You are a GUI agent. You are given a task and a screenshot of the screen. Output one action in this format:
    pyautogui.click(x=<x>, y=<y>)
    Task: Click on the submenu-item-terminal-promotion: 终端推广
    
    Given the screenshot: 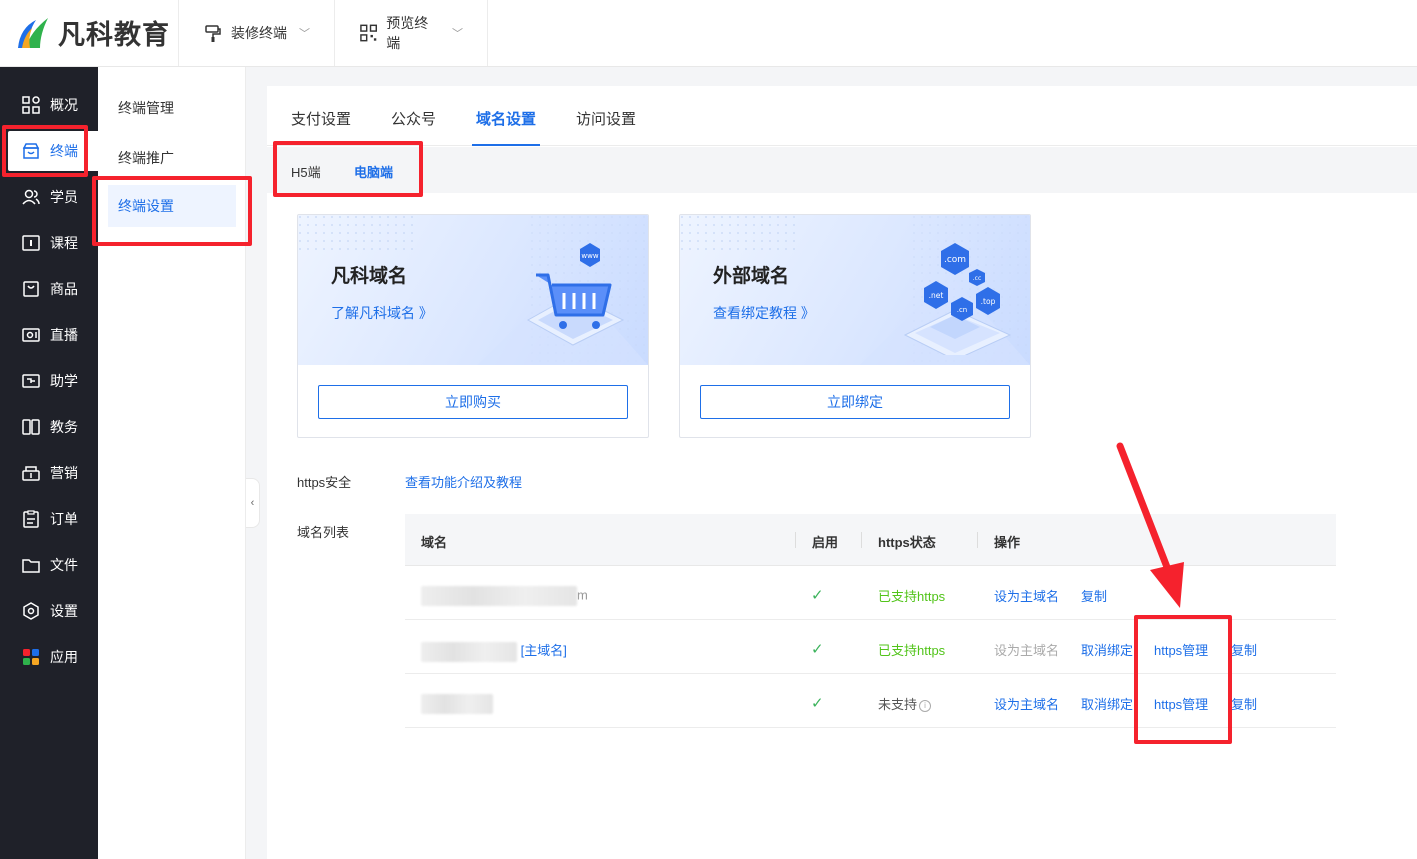 What is the action you would take?
    pyautogui.click(x=172, y=158)
    